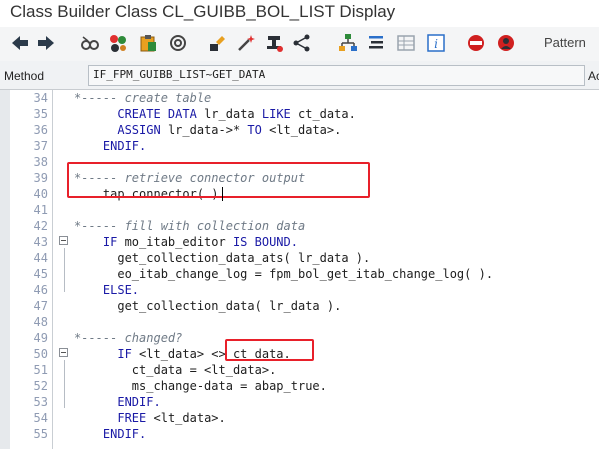  I want to click on method-trailing-label: Ac, so click(593, 76).